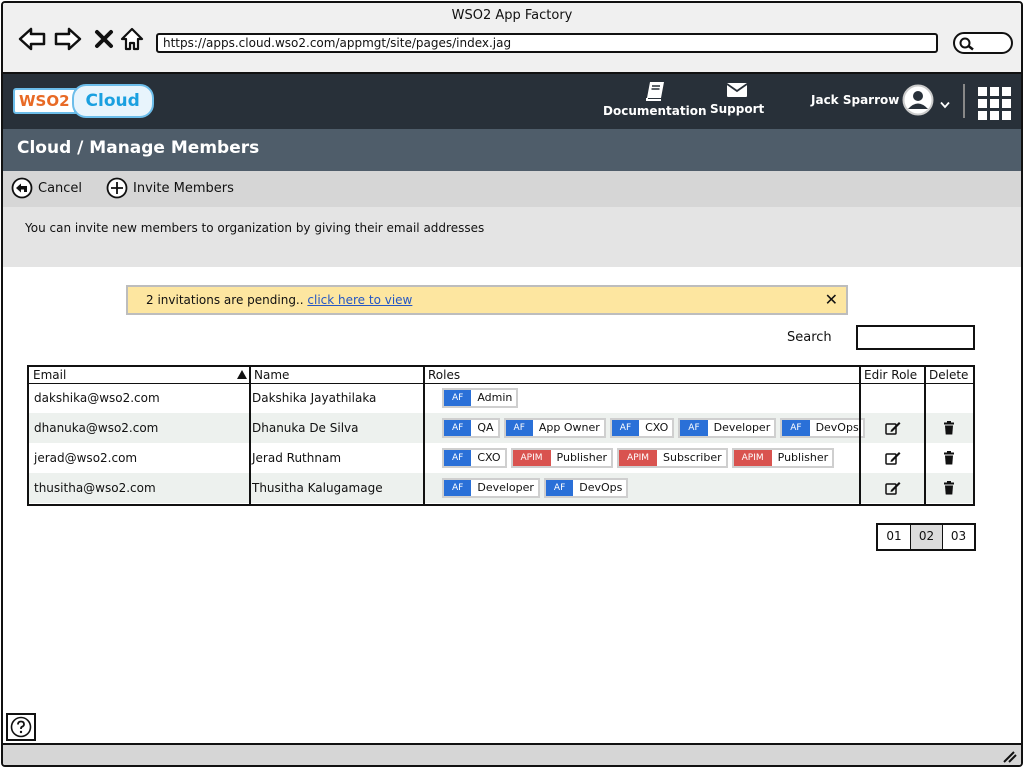 Image resolution: width=1024 pixels, height=768 pixels. I want to click on role-tag: AF Admin, so click(480, 398).